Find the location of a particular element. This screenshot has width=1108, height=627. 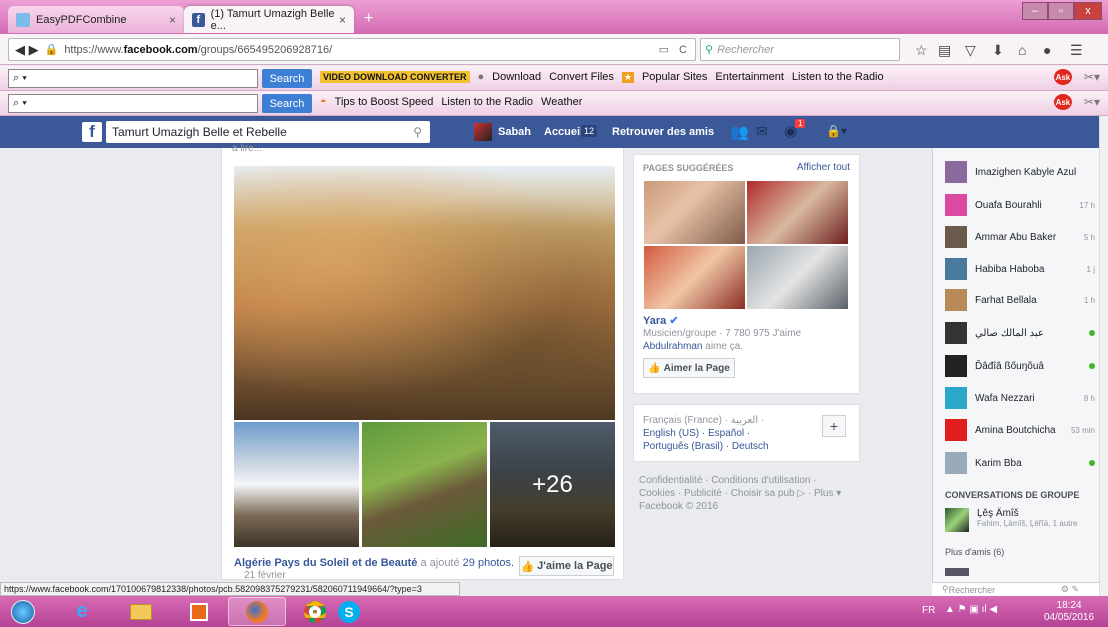

clock-time: 18:24 is located at coordinates (1069, 605).